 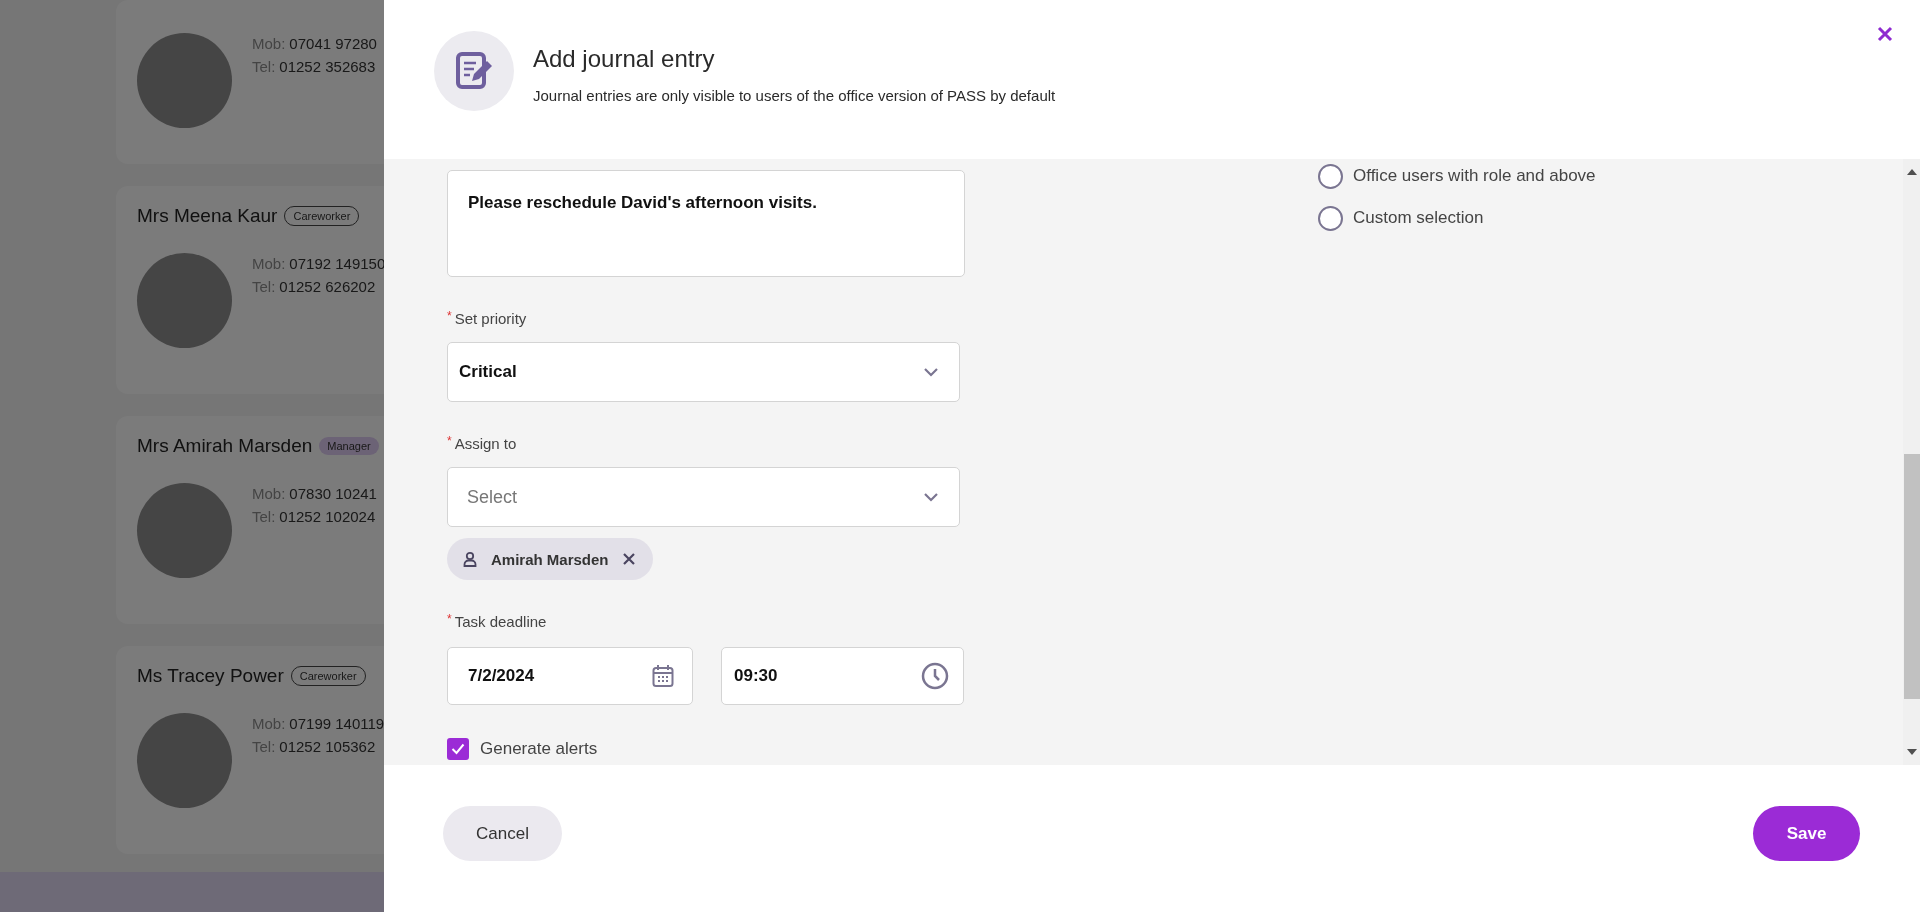 What do you see at coordinates (502, 833) in the screenshot?
I see `cancel-button: Cancel` at bounding box center [502, 833].